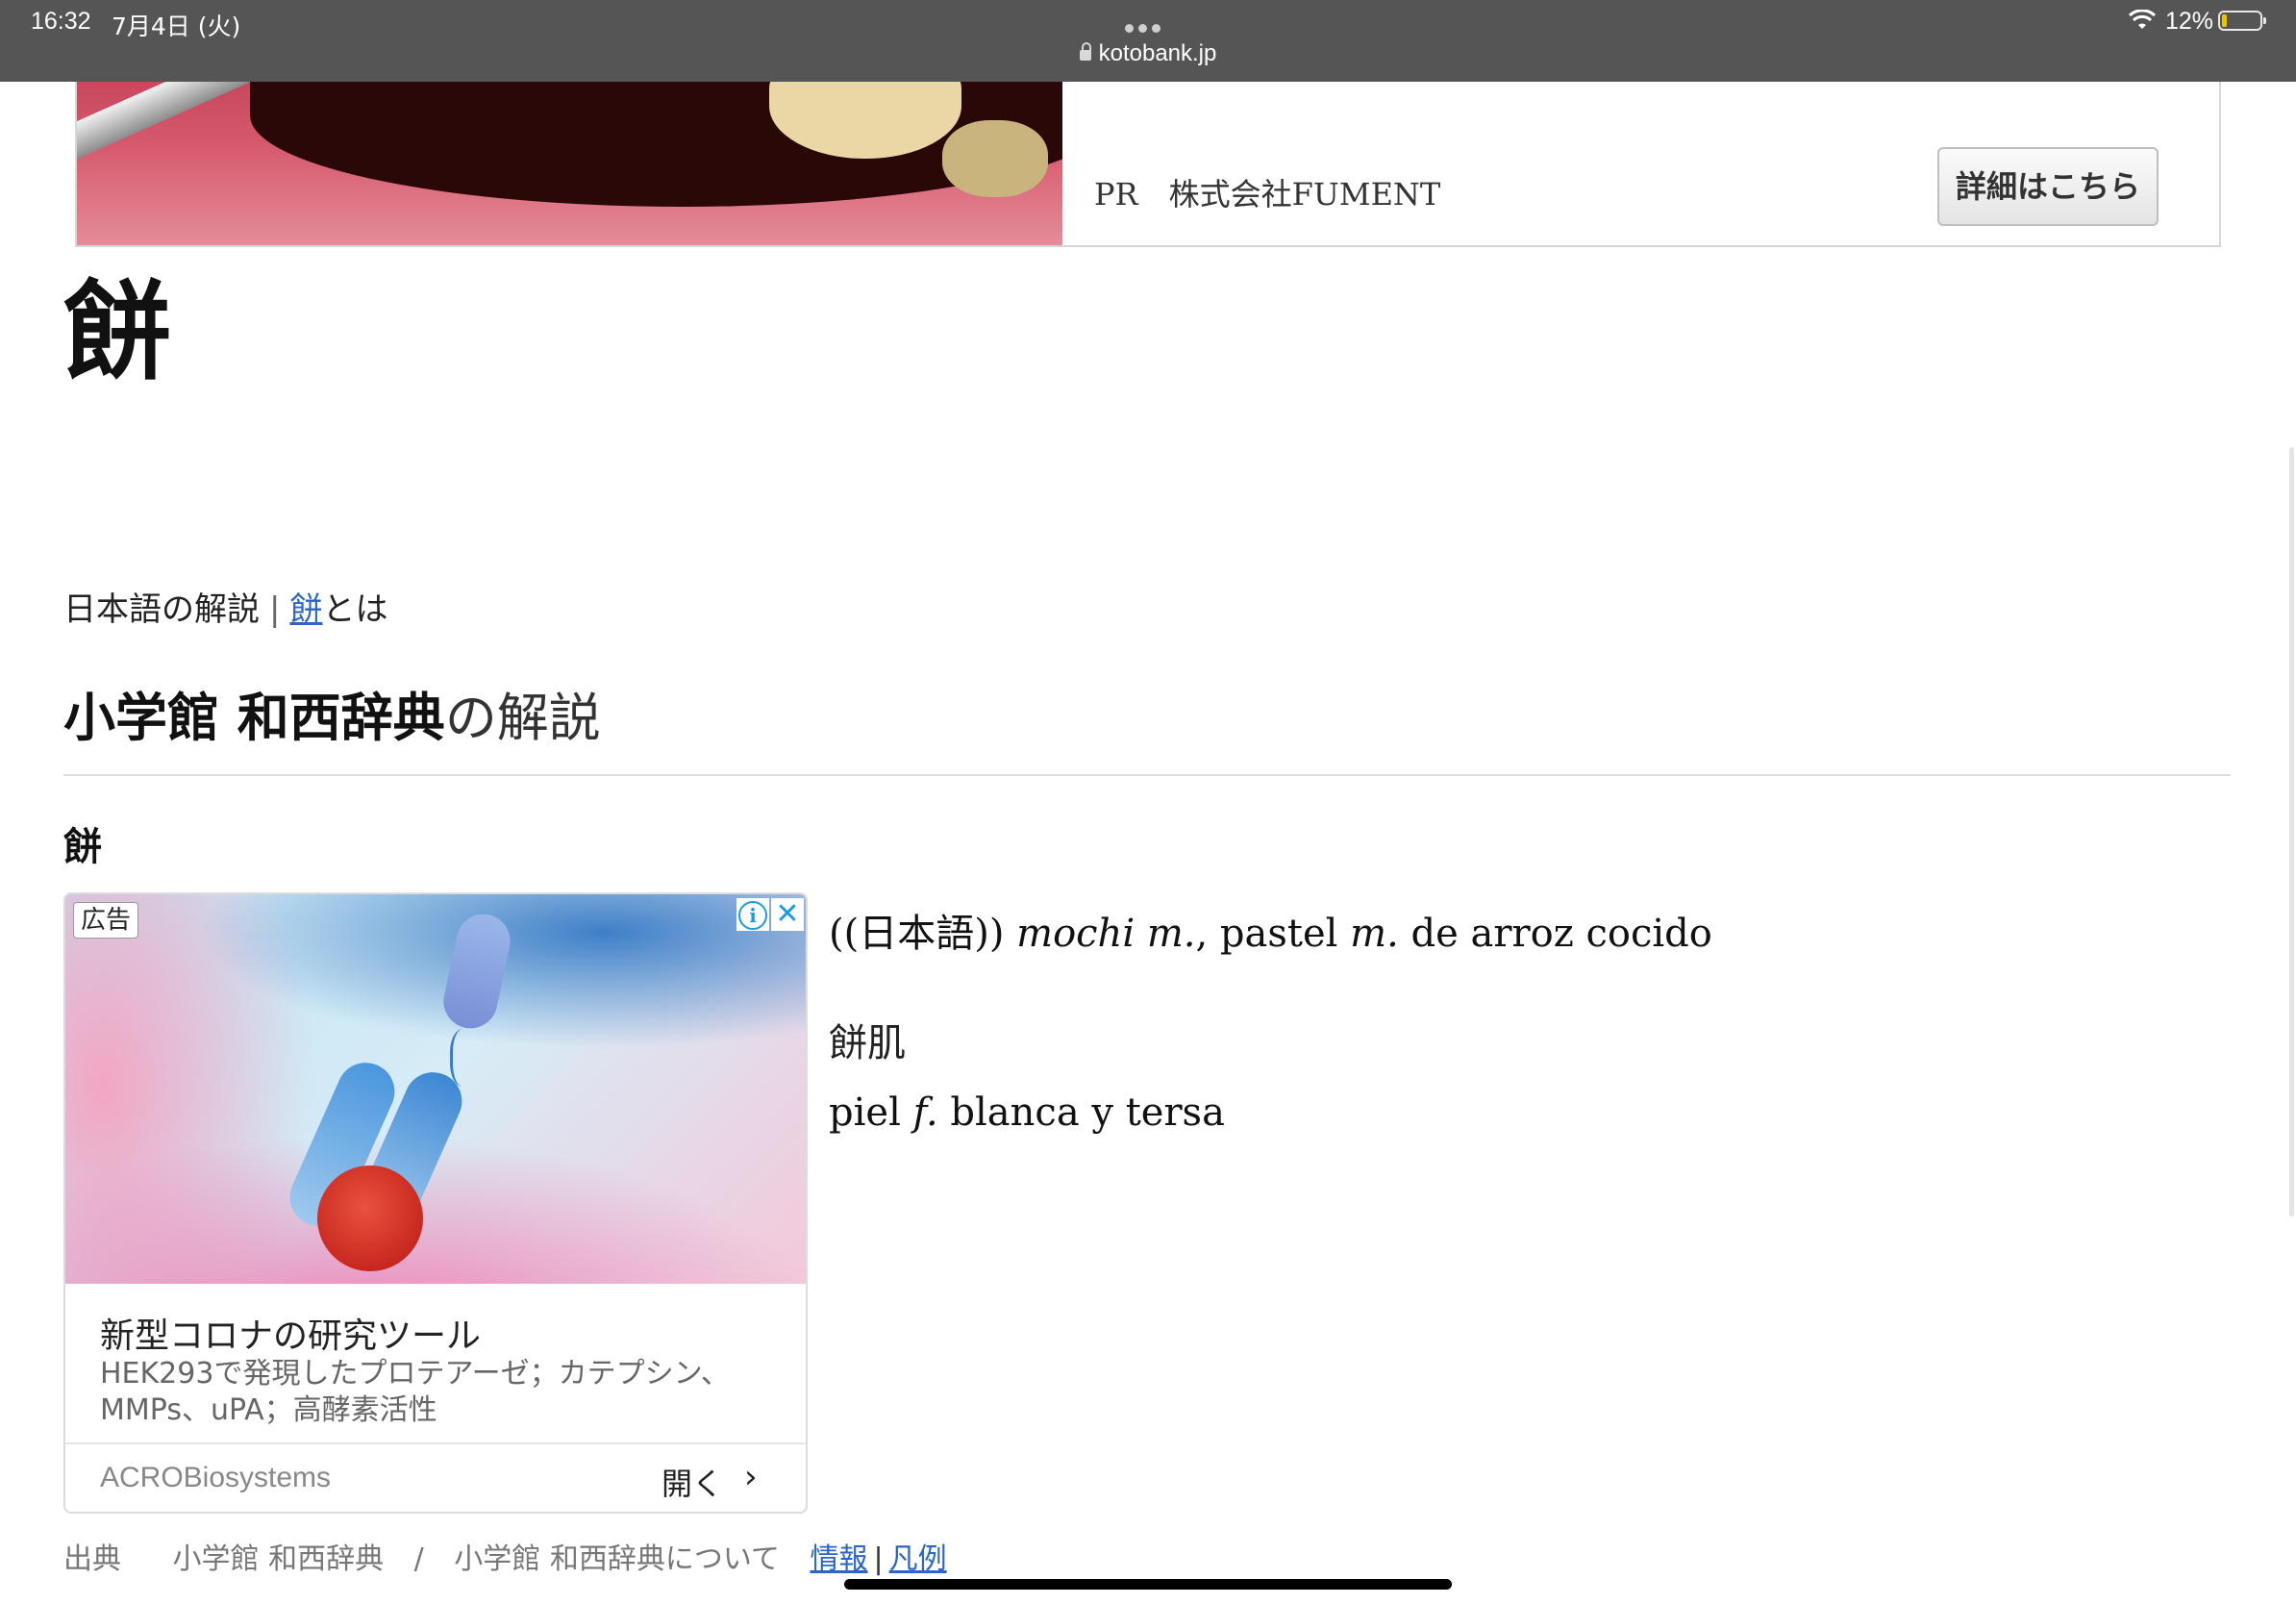 The height and width of the screenshot is (1604, 2296). Describe the element at coordinates (867, 1043) in the screenshot. I see `subentry-word: 餅肌` at that location.